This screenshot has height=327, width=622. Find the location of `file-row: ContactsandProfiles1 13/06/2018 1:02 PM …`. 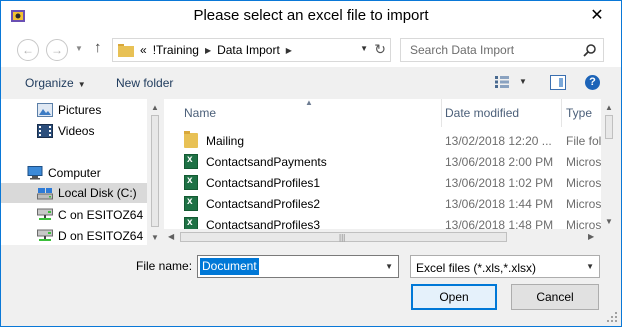

file-row: ContactsandProfiles1 13/06/2018 1:02 PM … is located at coordinates (383, 182).